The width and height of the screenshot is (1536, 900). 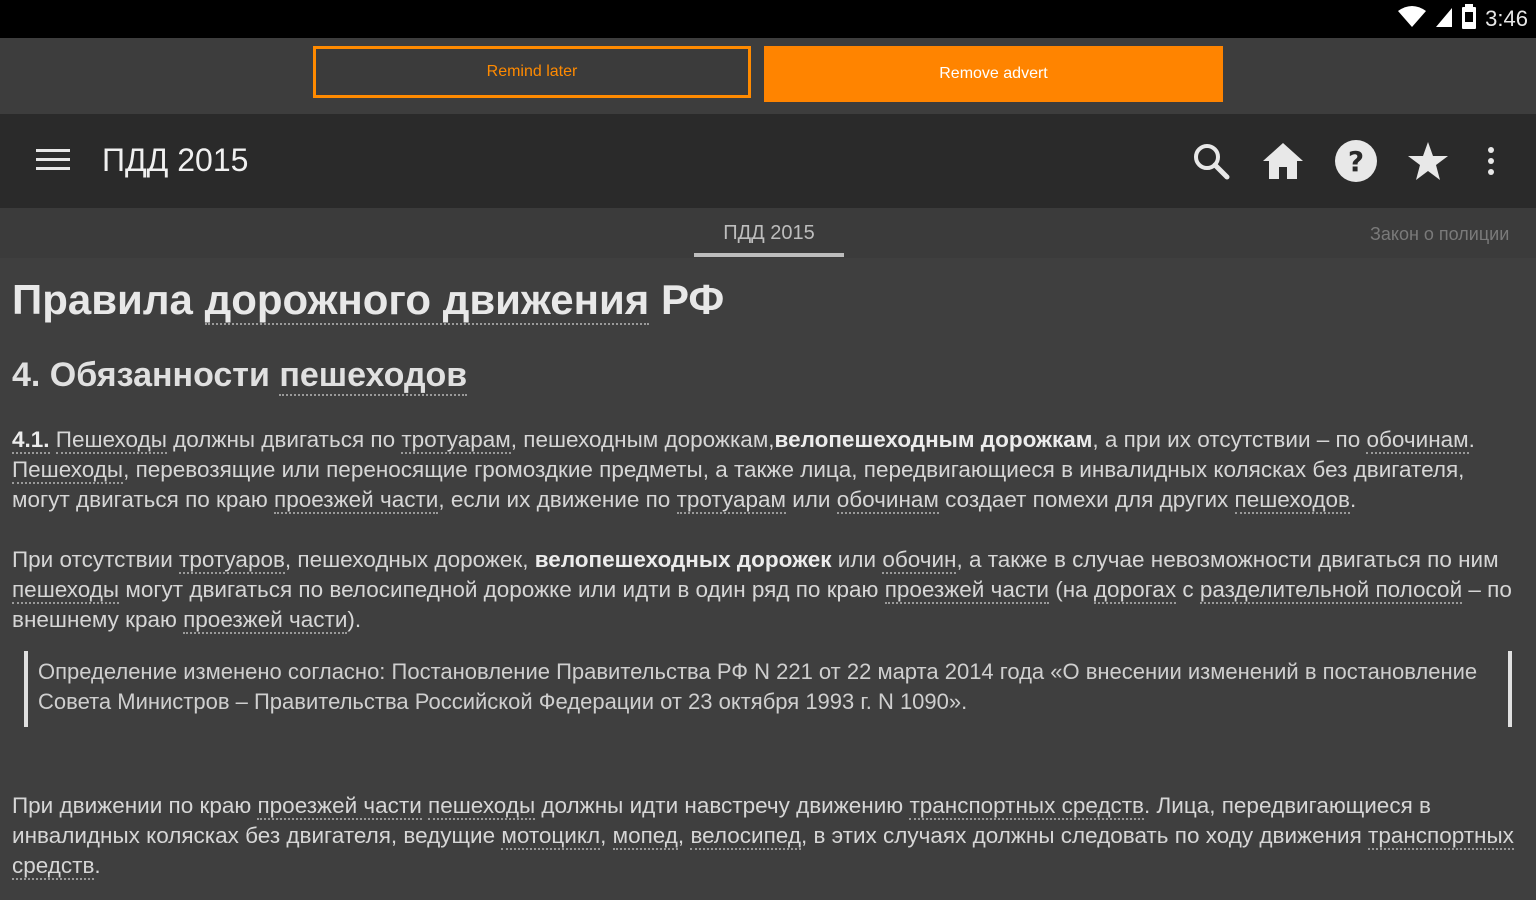 I want to click on tab-police-law: Закон о полиции, so click(x=1439, y=234).